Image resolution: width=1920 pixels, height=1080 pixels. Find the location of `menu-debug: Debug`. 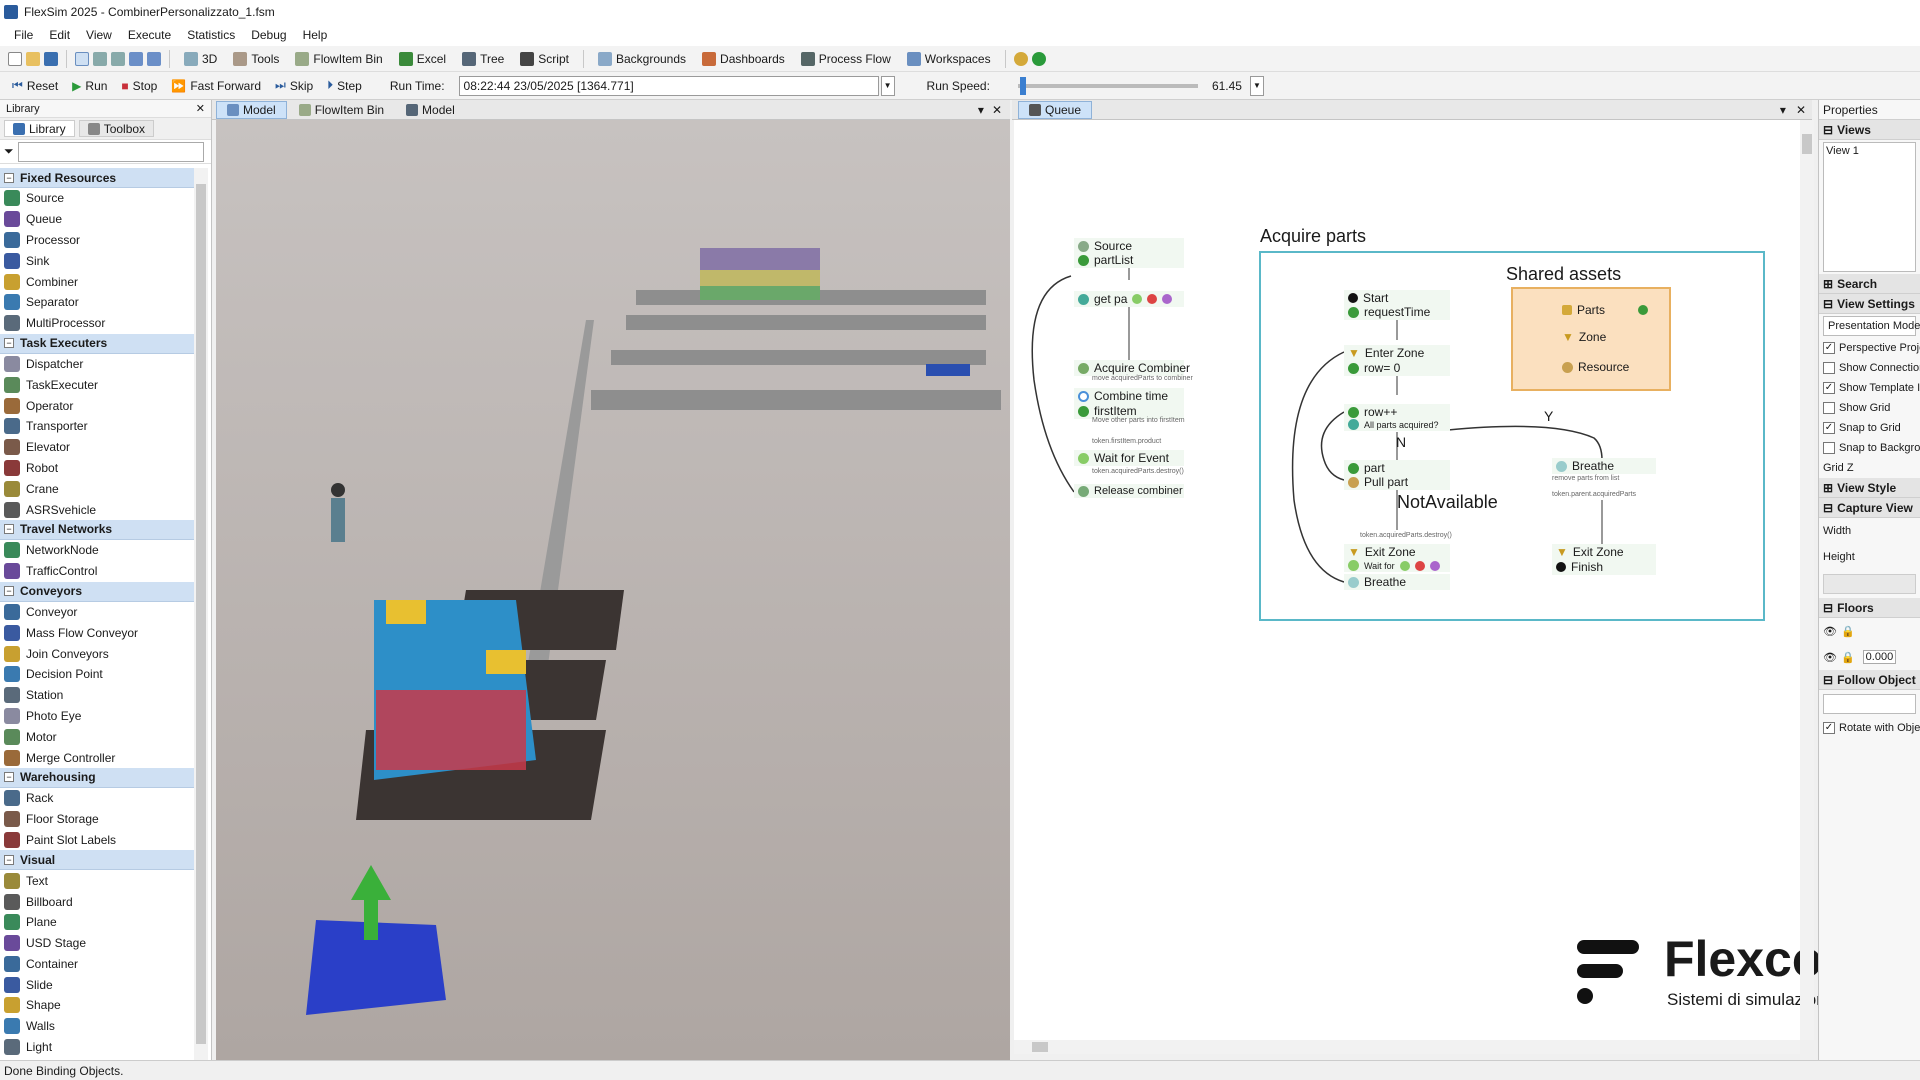

menu-debug: Debug is located at coordinates (268, 35).